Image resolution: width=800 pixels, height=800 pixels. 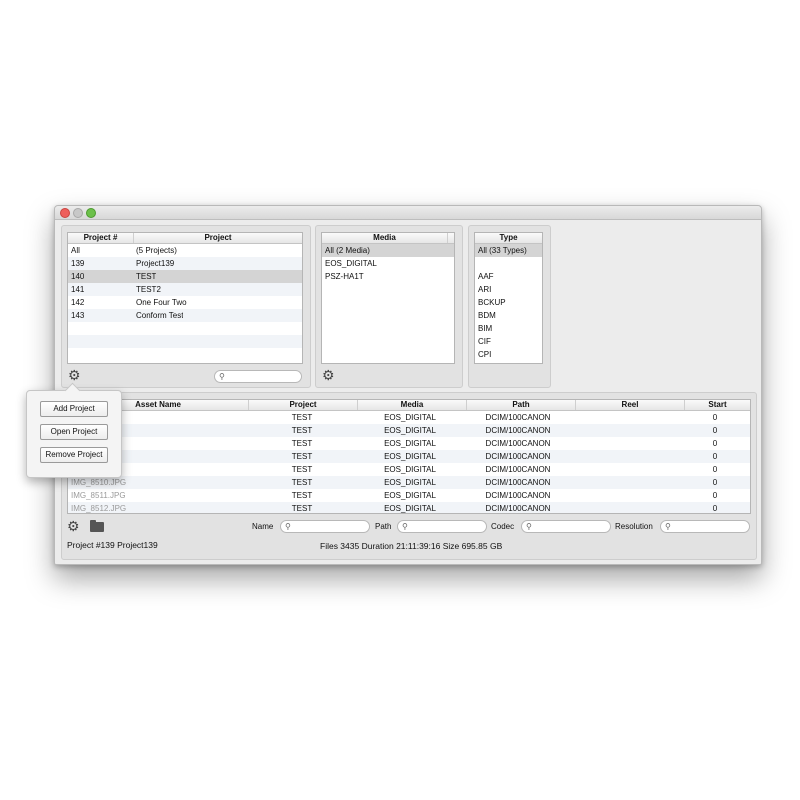 What do you see at coordinates (185, 302) in the screenshot?
I see `project-row: 142 One Four Two` at bounding box center [185, 302].